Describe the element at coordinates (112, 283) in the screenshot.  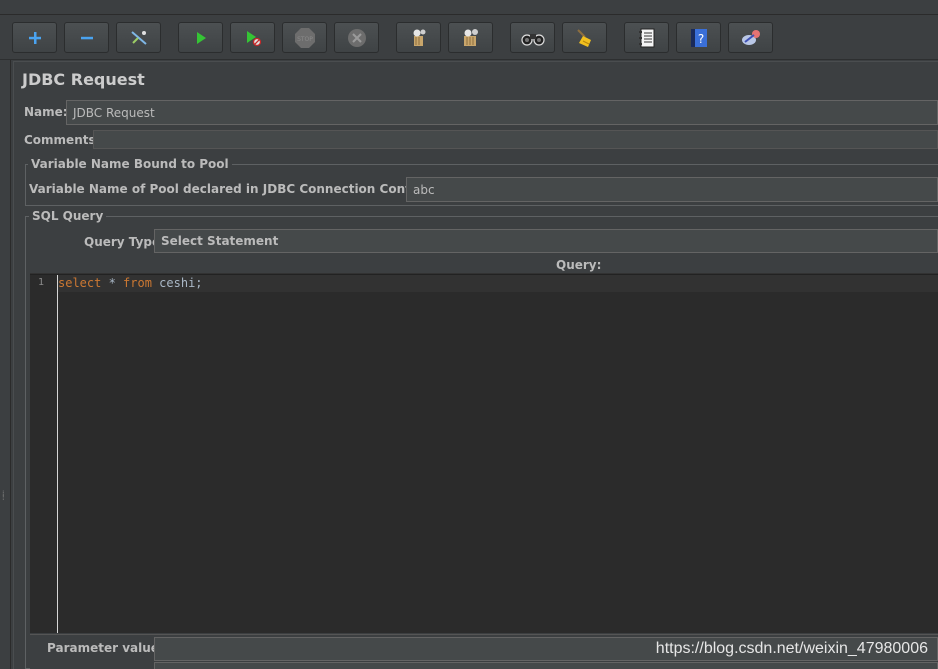
I see `code-star: *` at that location.